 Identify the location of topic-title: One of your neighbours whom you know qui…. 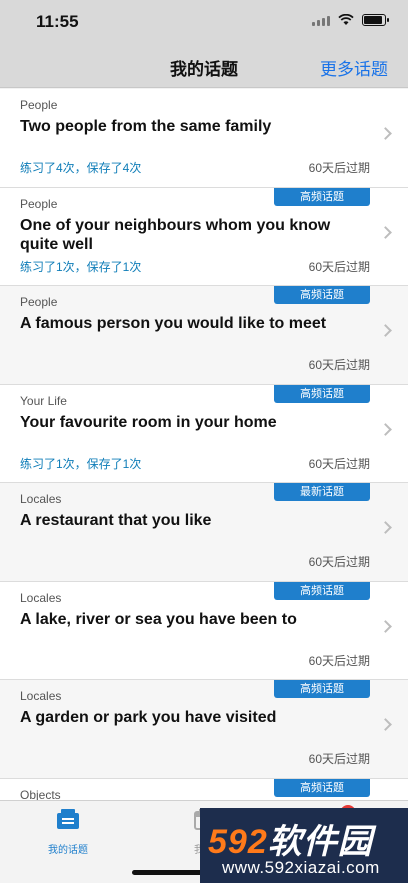
(175, 234).